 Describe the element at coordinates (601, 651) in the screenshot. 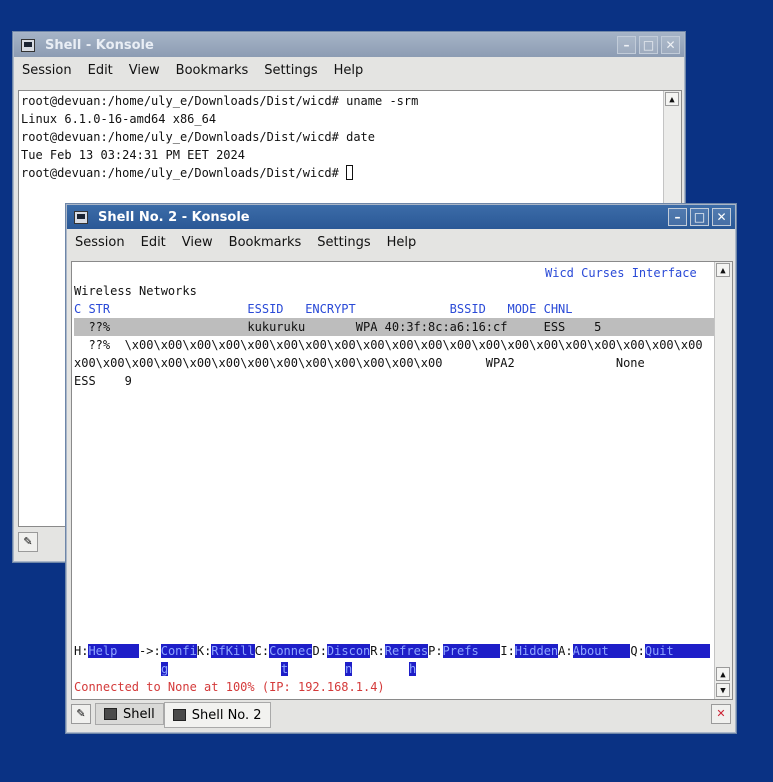

I see `key-about: About` at that location.